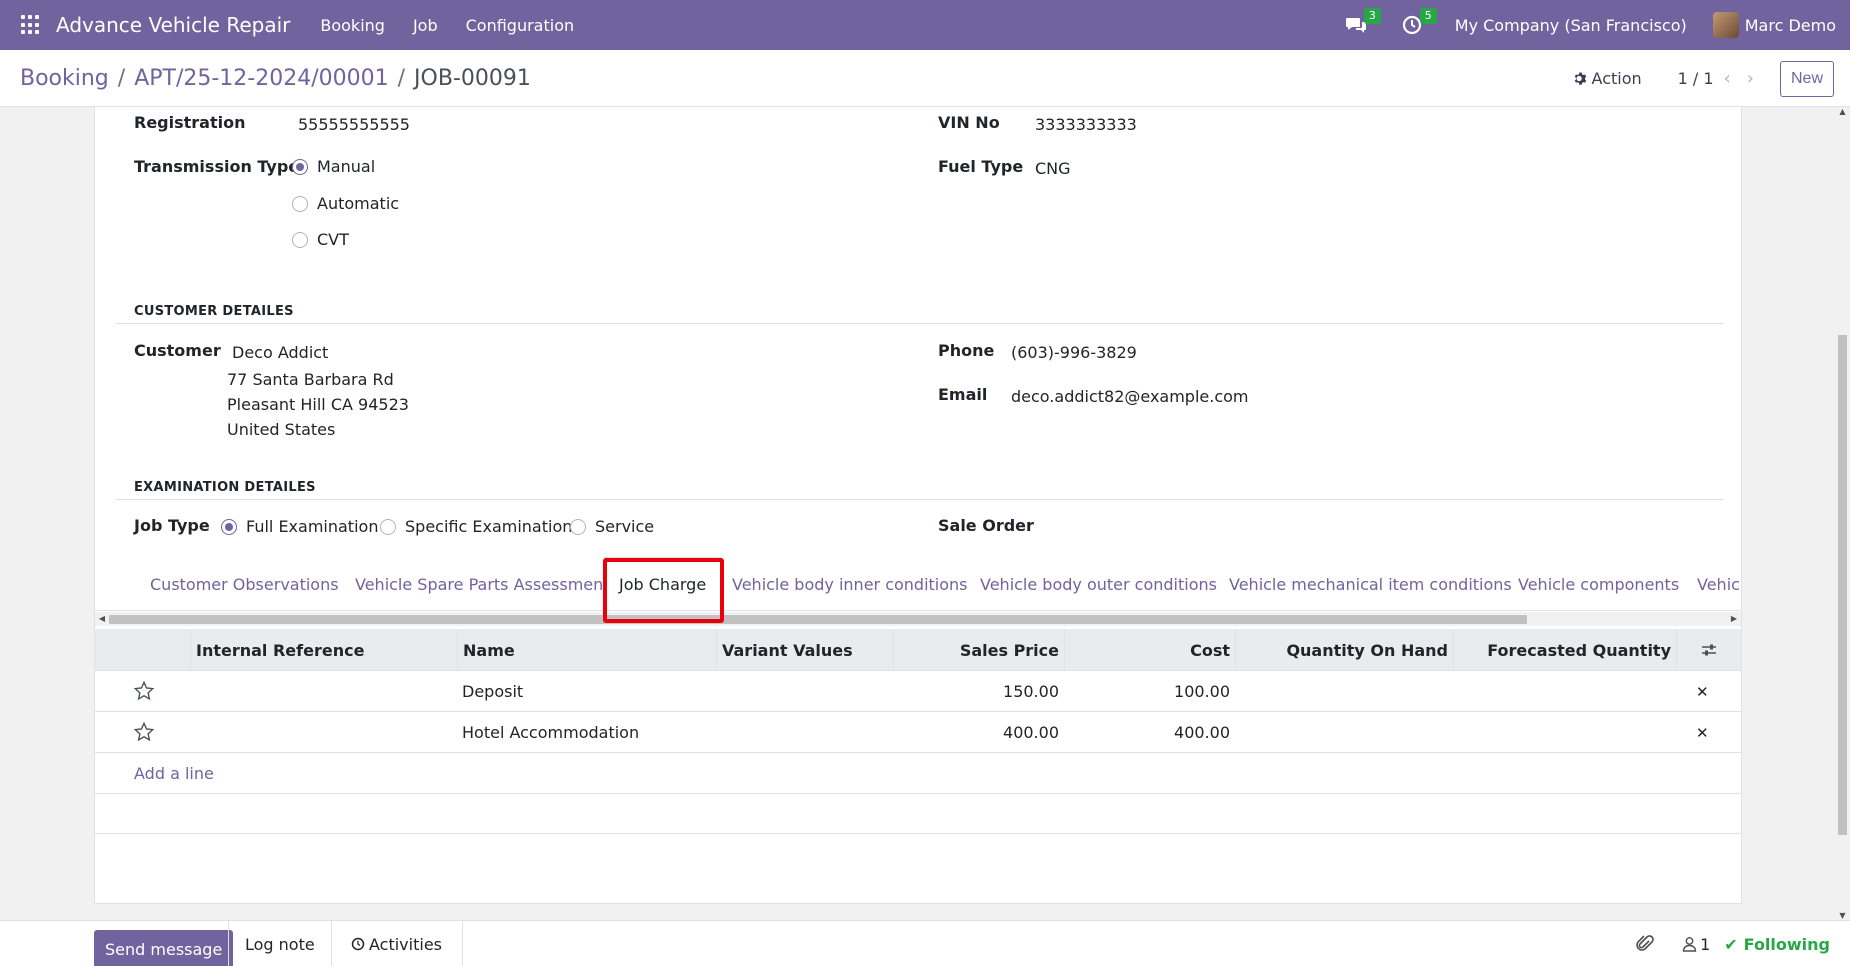 The height and width of the screenshot is (966, 1850). I want to click on job-type-radio-full-examination: Full Examination, so click(299, 526).